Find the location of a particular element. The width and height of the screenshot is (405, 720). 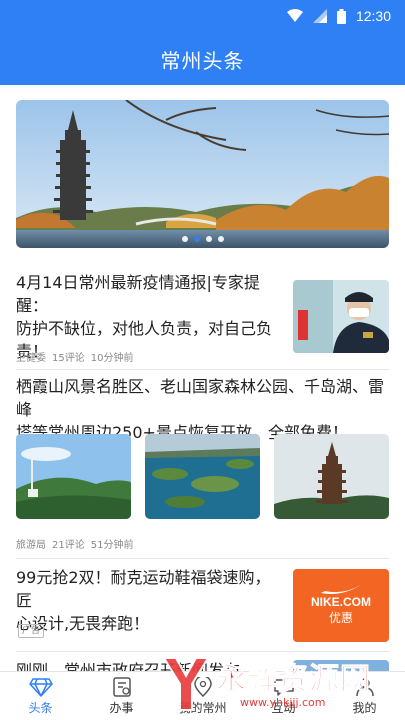

tab-interaction: 互动 is located at coordinates (283, 696).